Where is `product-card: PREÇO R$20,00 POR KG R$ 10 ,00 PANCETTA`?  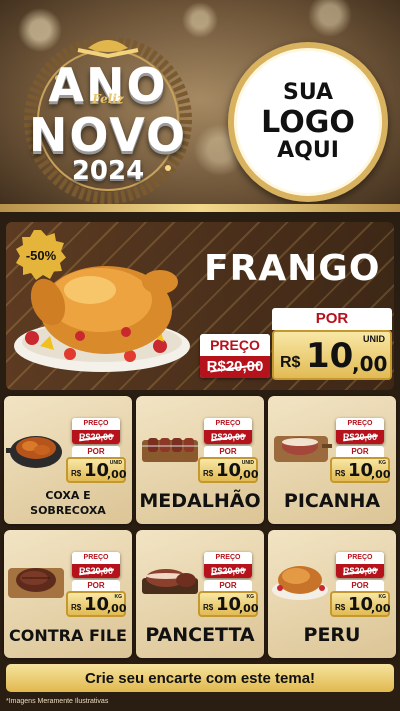
product-card: PREÇO R$20,00 POR KG R$ 10 ,00 PANCETTA is located at coordinates (200, 594).